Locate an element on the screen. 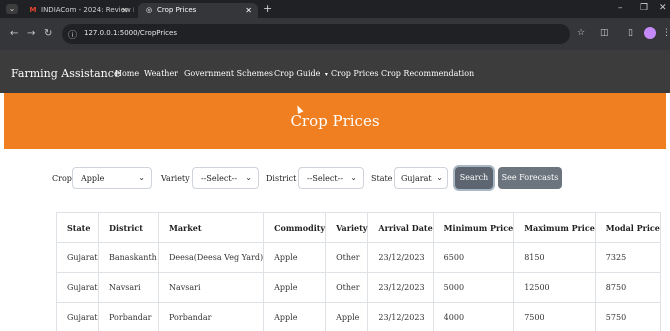  nav-crop-guide-label: Crop Guide is located at coordinates (297, 73).